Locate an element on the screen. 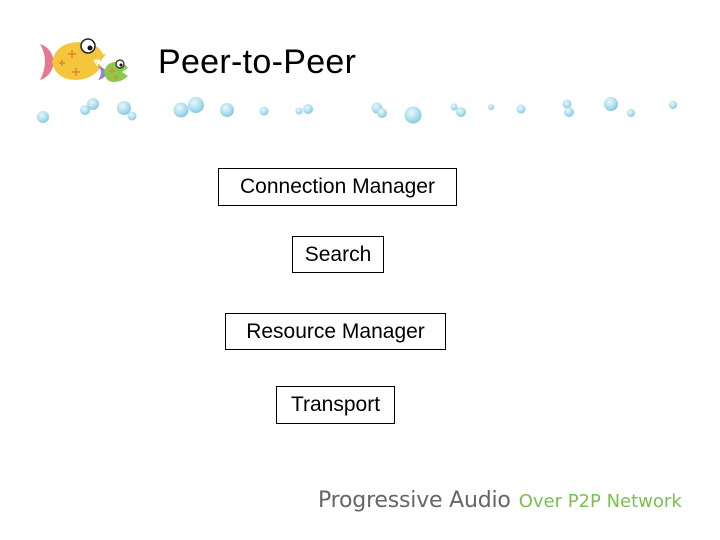 The width and height of the screenshot is (720, 540). search-box: Search is located at coordinates (338, 254).